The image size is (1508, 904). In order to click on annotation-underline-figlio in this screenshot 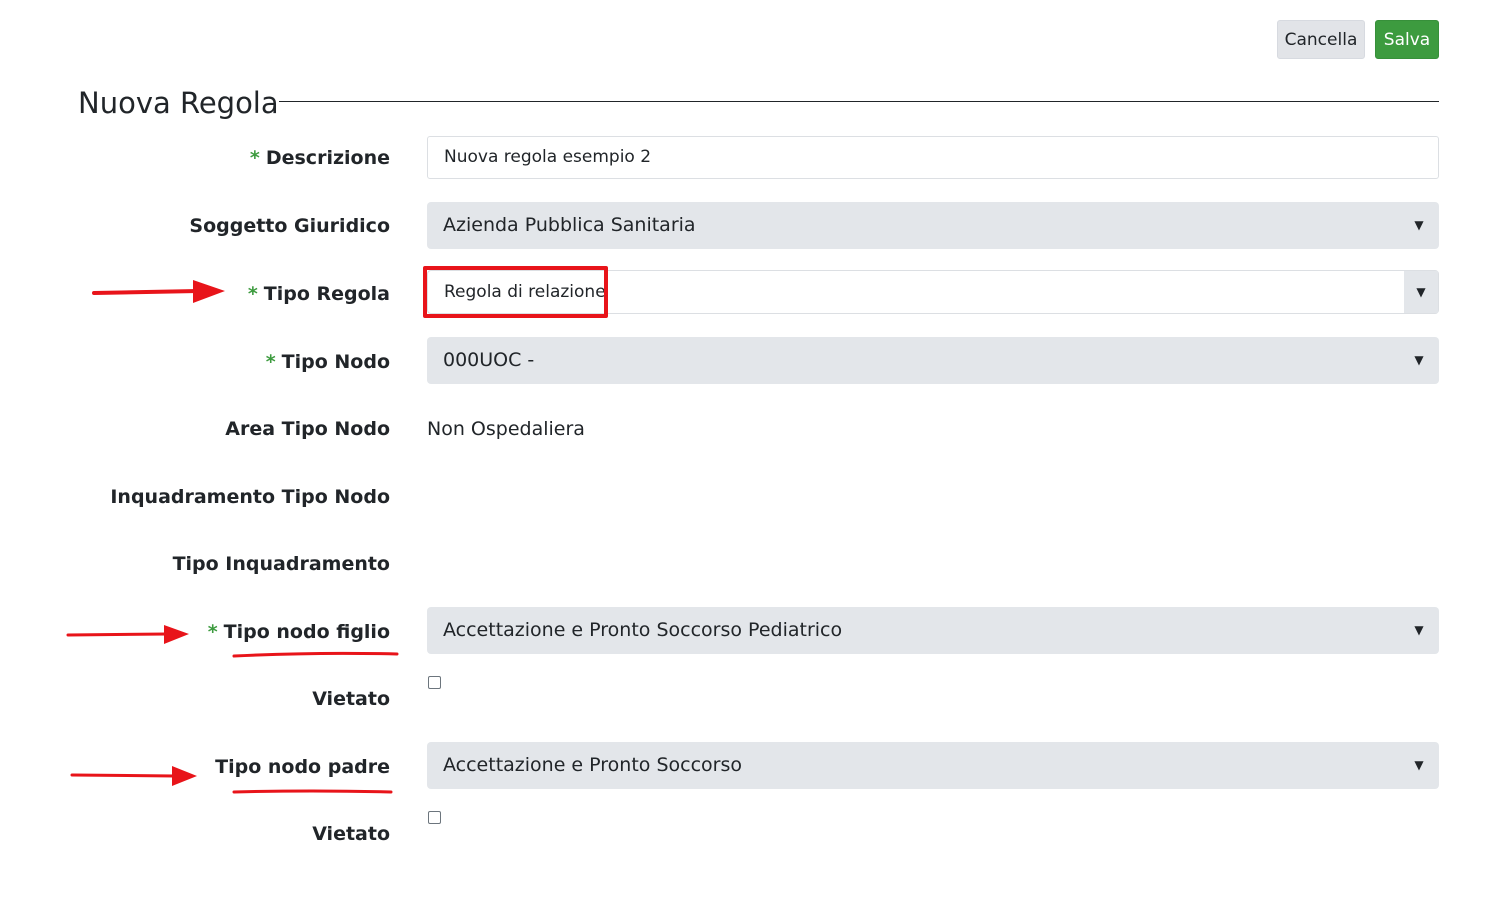, I will do `click(315, 654)`.